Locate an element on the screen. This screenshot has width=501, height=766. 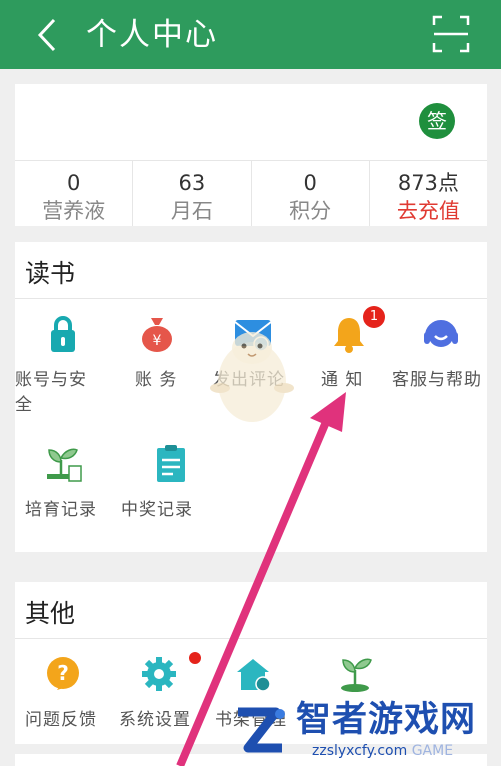
menu-item-settings: 系统设置 is located at coordinates (164, 695).